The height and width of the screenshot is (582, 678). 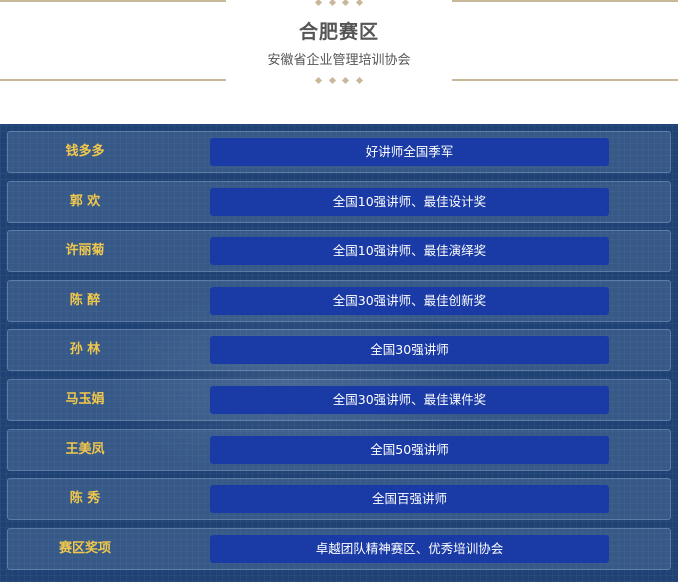 I want to click on award-row: 赛区奖项 卓越团队精神赛区、优秀培训协会, so click(x=339, y=548).